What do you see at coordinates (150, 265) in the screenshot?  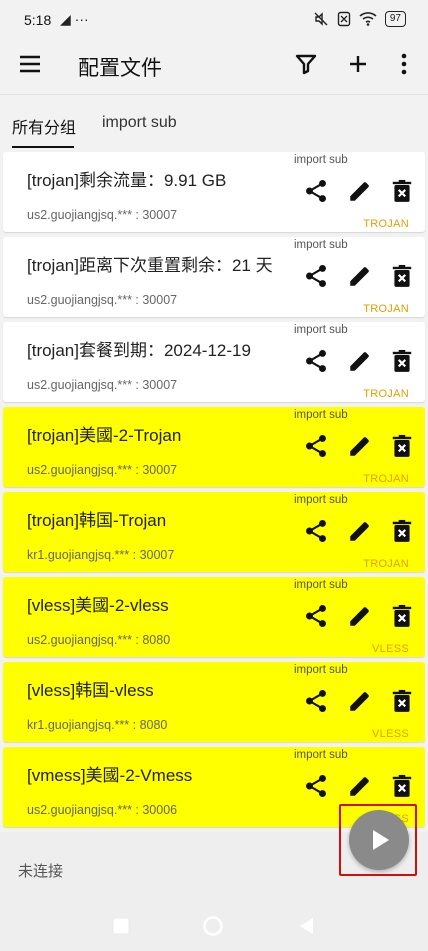 I see `profile-name: [trojan]距离下次重置剩余：21 天` at bounding box center [150, 265].